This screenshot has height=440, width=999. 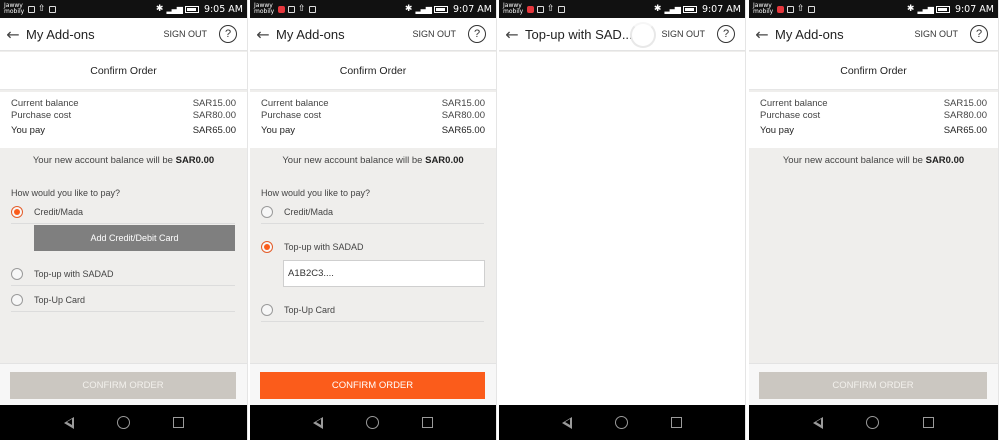 What do you see at coordinates (123, 9) in the screenshot?
I see `status-bar: Jawwy mobily ⇧ ✱ ▂▄▆ 9:05 AM` at bounding box center [123, 9].